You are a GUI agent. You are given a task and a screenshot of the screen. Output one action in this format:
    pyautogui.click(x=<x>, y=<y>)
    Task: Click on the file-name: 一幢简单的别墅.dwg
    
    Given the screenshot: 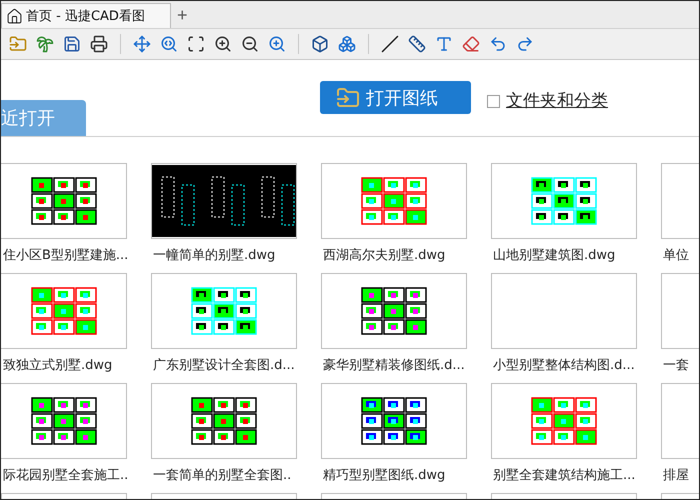 What is the action you would take?
    pyautogui.click(x=214, y=255)
    